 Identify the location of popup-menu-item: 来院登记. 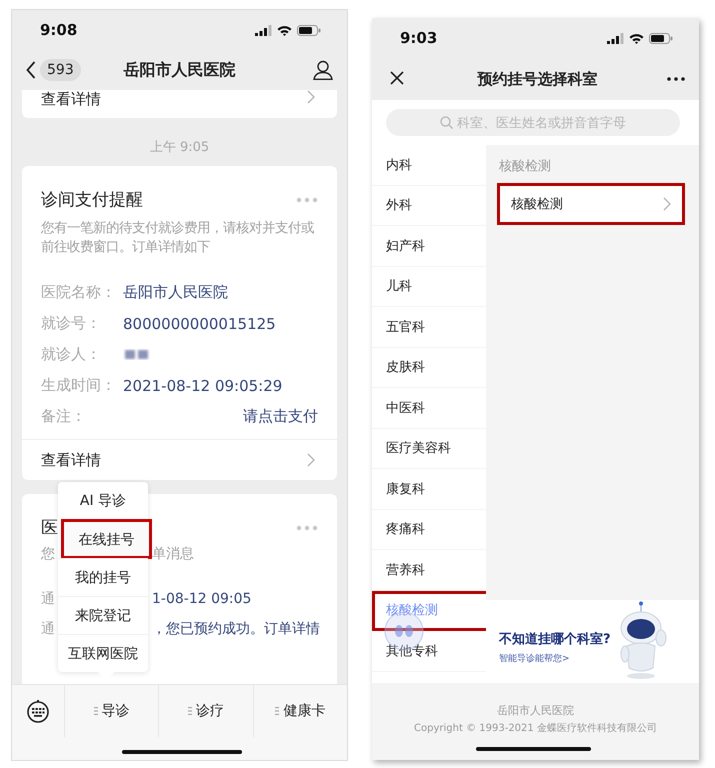
(103, 615).